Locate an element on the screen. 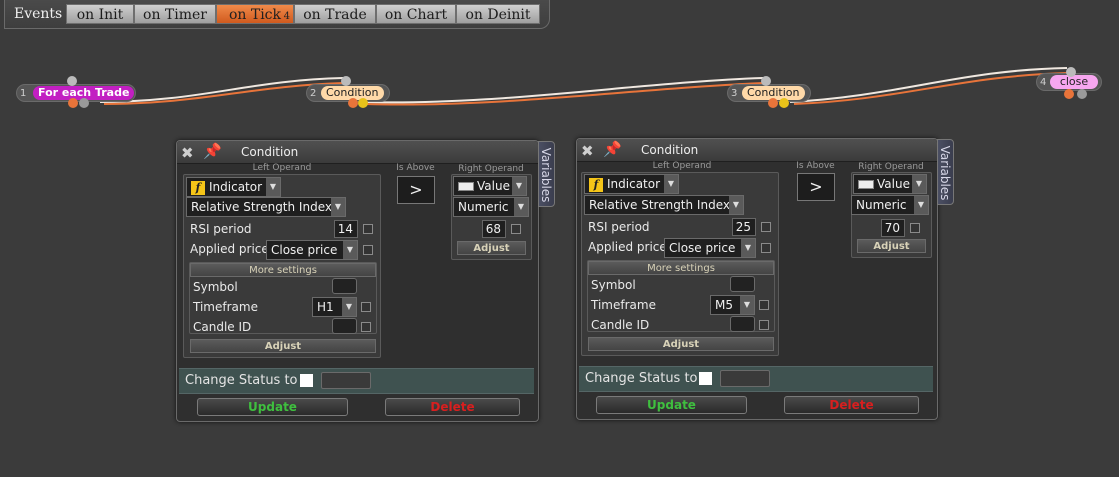 This screenshot has width=1119, height=477. node-number: 1 is located at coordinates (23, 93).